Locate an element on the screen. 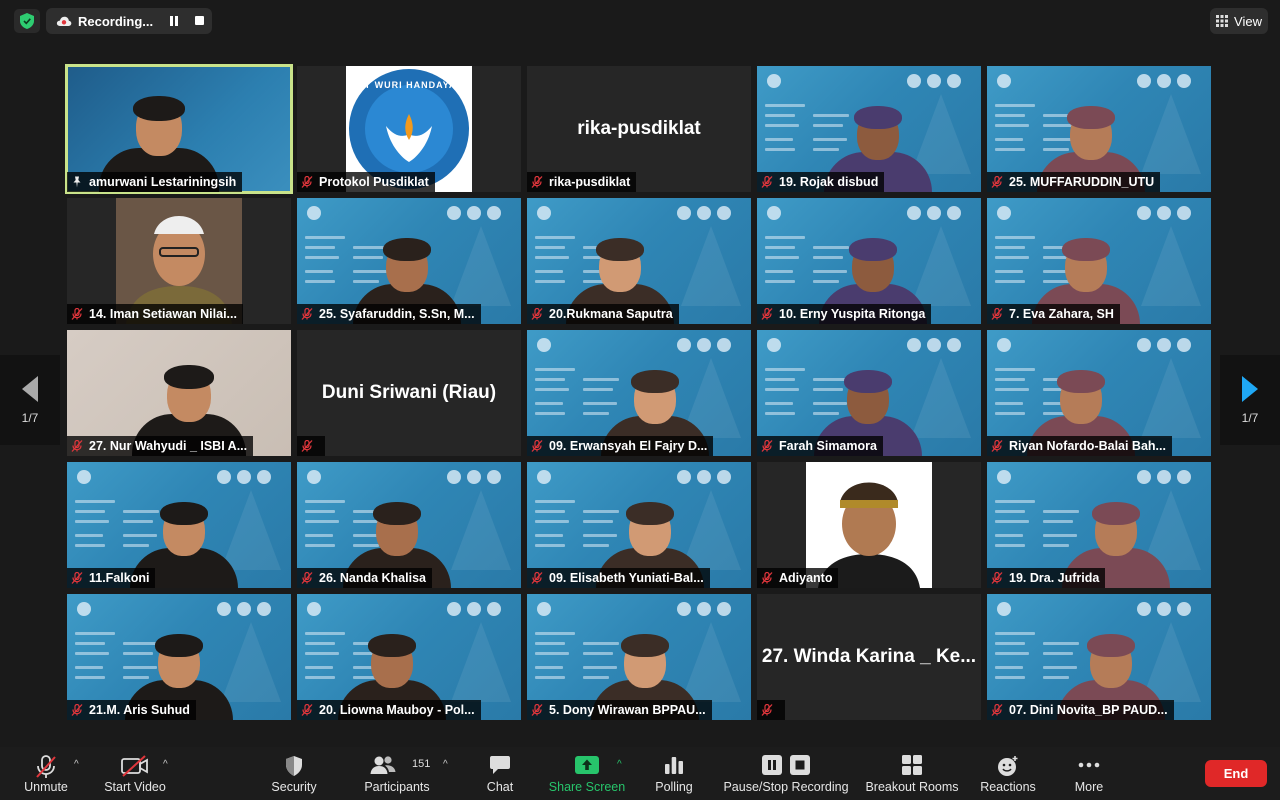  stop-icon is located at coordinates (800, 765).